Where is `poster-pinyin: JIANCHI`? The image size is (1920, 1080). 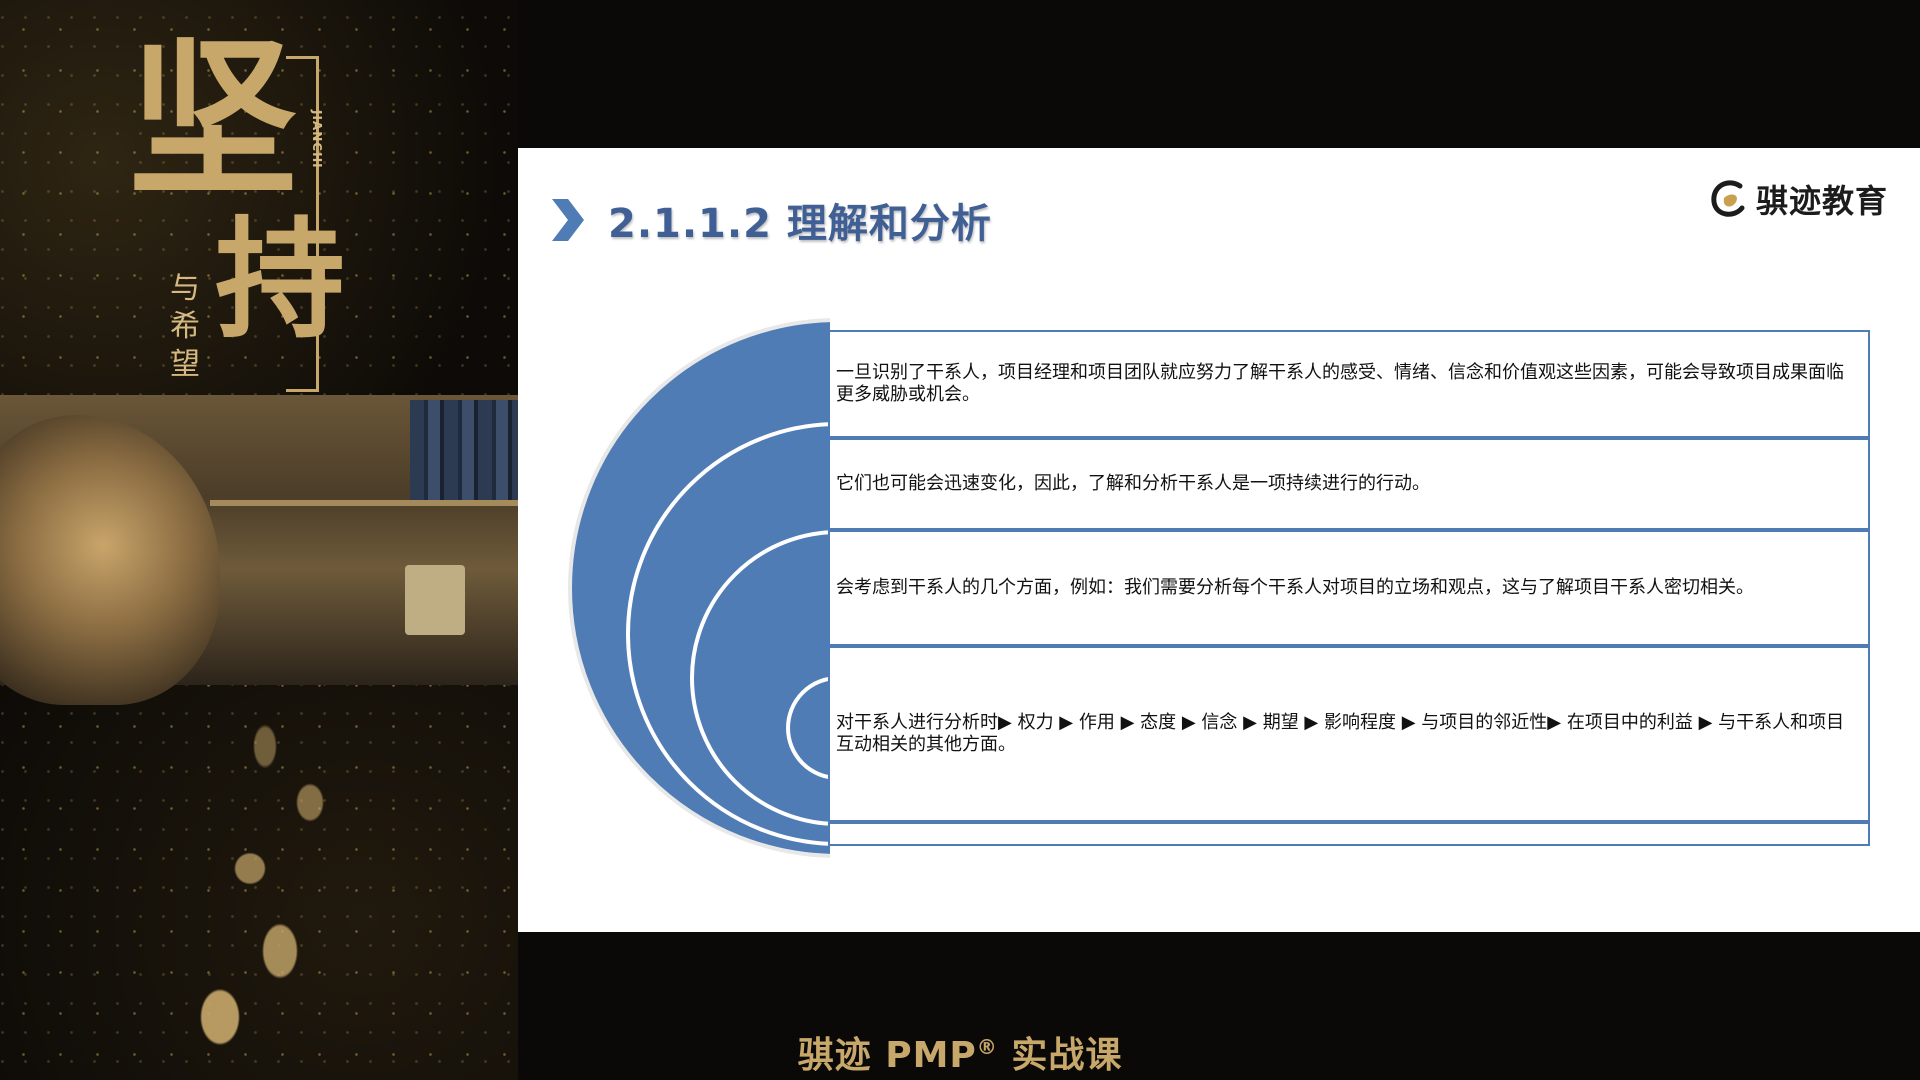 poster-pinyin: JIANCHI is located at coordinates (317, 139).